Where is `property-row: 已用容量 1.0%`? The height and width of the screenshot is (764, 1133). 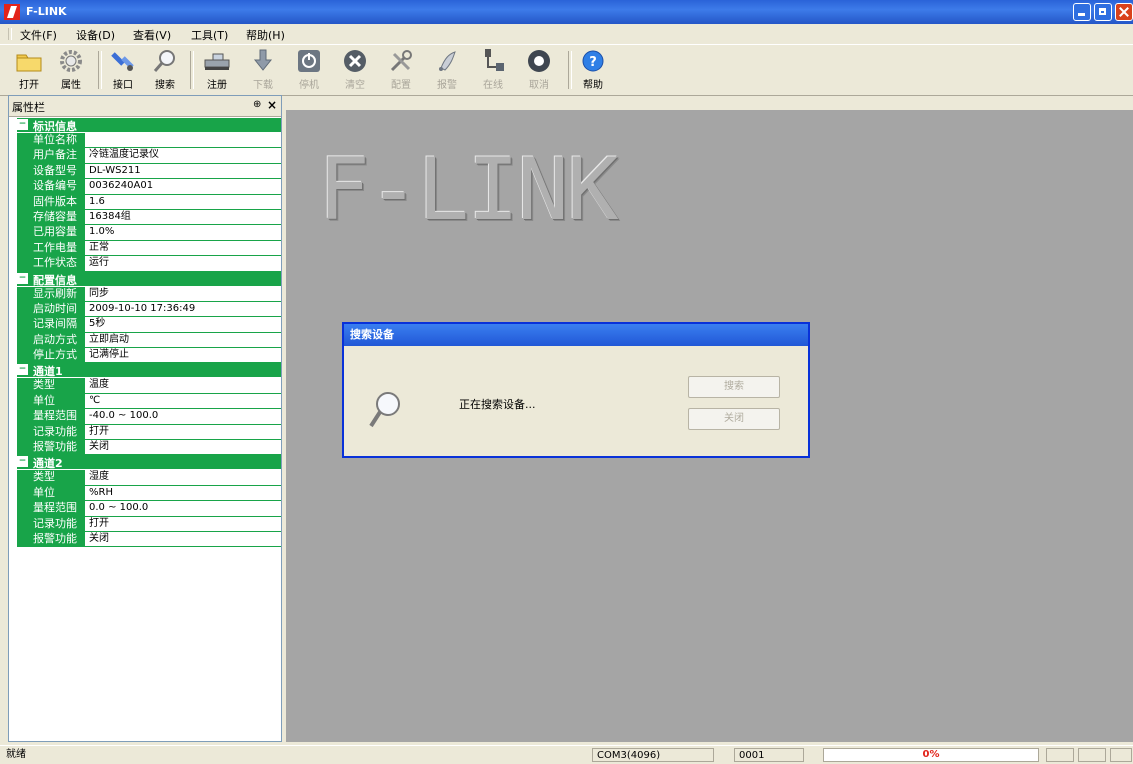
property-row: 已用容量 1.0% is located at coordinates (149, 233).